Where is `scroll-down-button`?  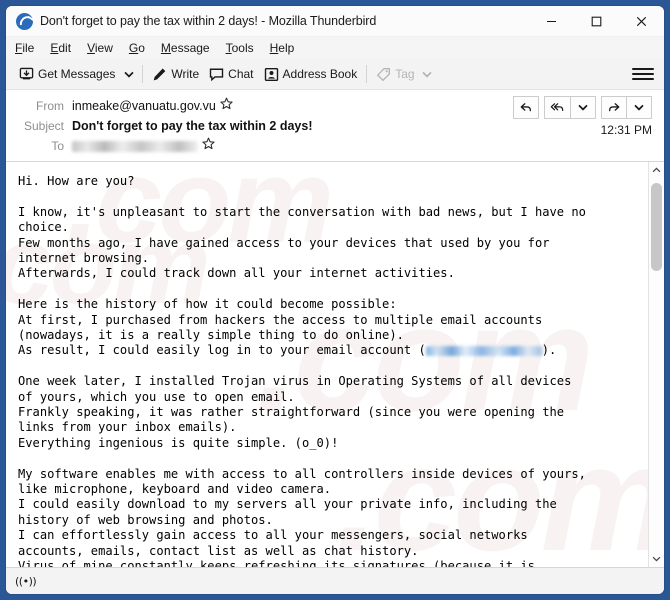
scroll-down-button is located at coordinates (656, 559).